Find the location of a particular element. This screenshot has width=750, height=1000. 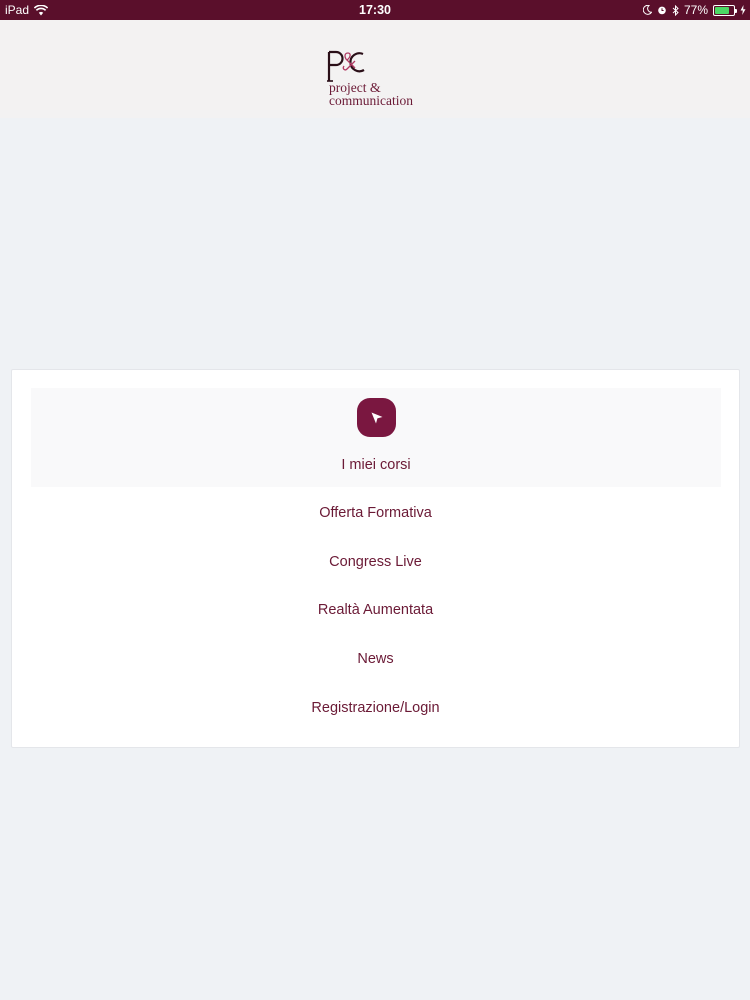

battery-percent: 77% is located at coordinates (695, 10).